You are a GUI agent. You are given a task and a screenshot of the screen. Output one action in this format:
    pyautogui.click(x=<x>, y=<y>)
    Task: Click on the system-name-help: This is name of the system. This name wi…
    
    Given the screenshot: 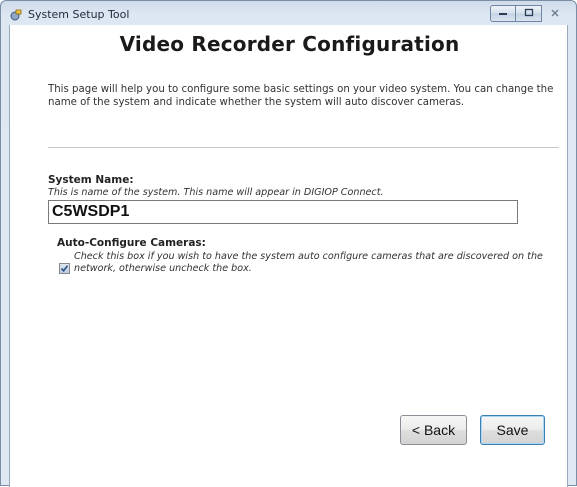 What is the action you would take?
    pyautogui.click(x=216, y=192)
    